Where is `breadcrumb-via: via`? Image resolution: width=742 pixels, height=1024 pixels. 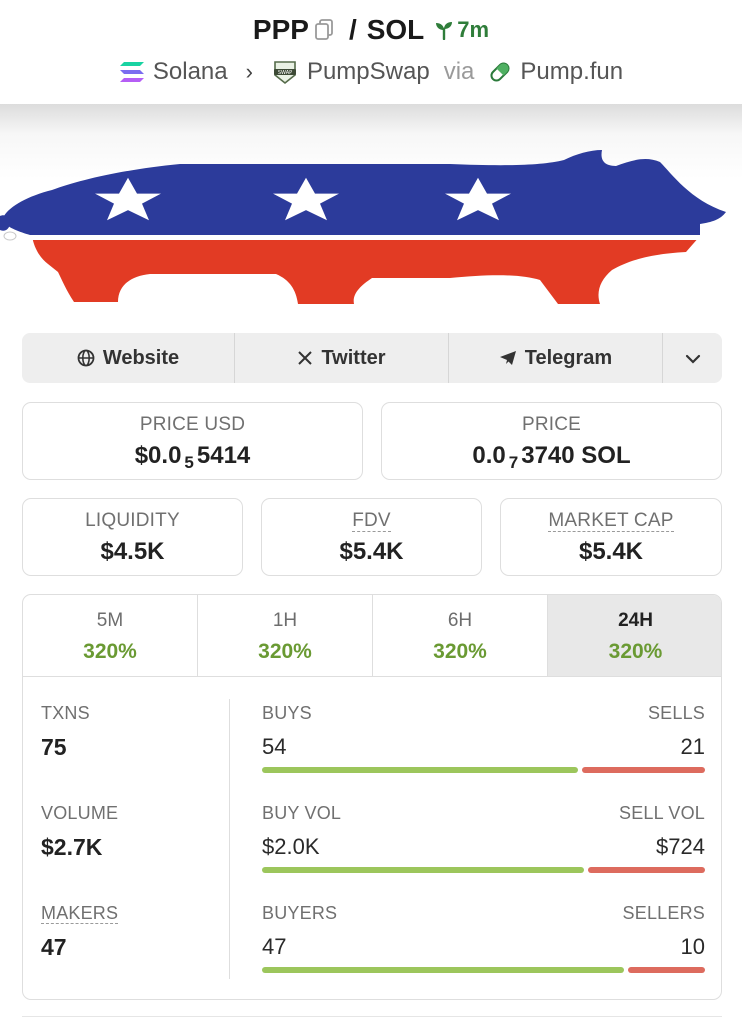
breadcrumb-via: via is located at coordinates (459, 71).